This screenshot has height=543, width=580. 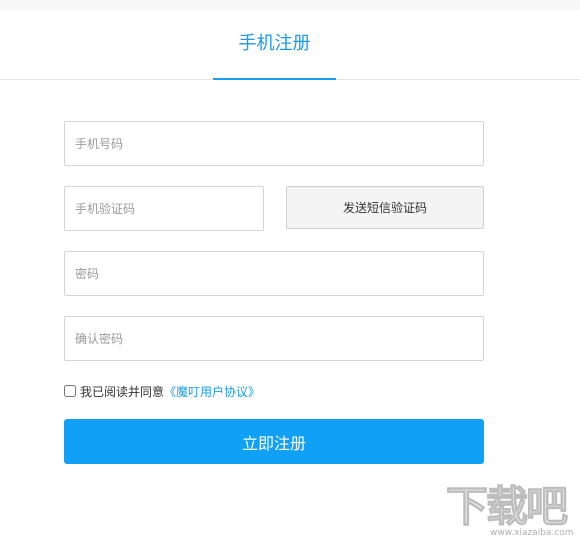 What do you see at coordinates (506, 506) in the screenshot?
I see `watermark-logo-text: 下载吧` at bounding box center [506, 506].